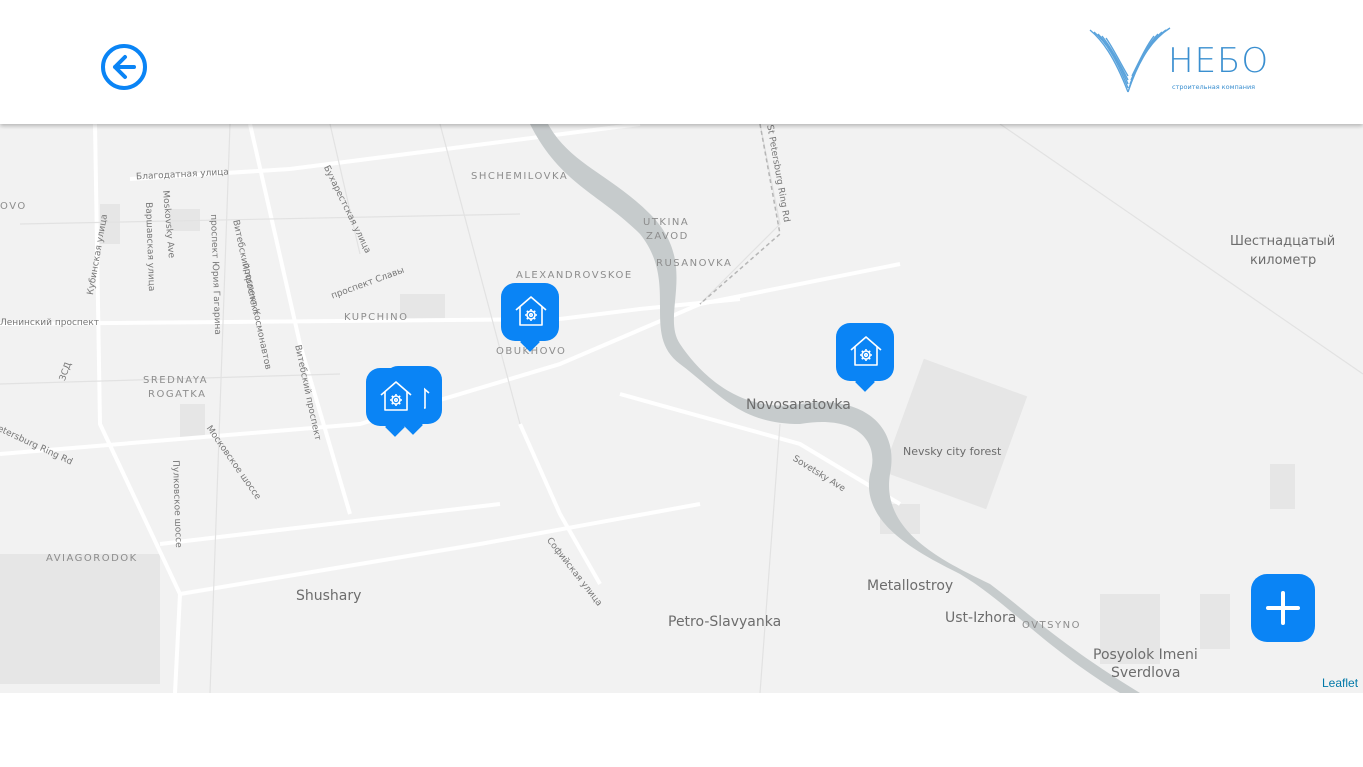 This screenshot has width=1363, height=767. I want to click on plus-icon, so click(1283, 608).